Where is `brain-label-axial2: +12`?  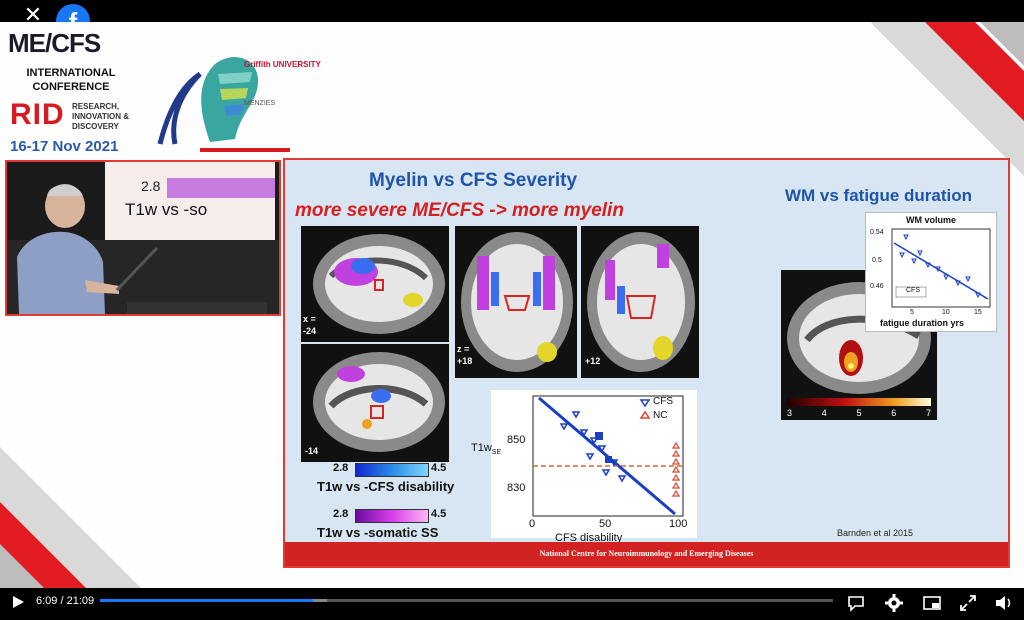 brain-label-axial2: +12 is located at coordinates (593, 361).